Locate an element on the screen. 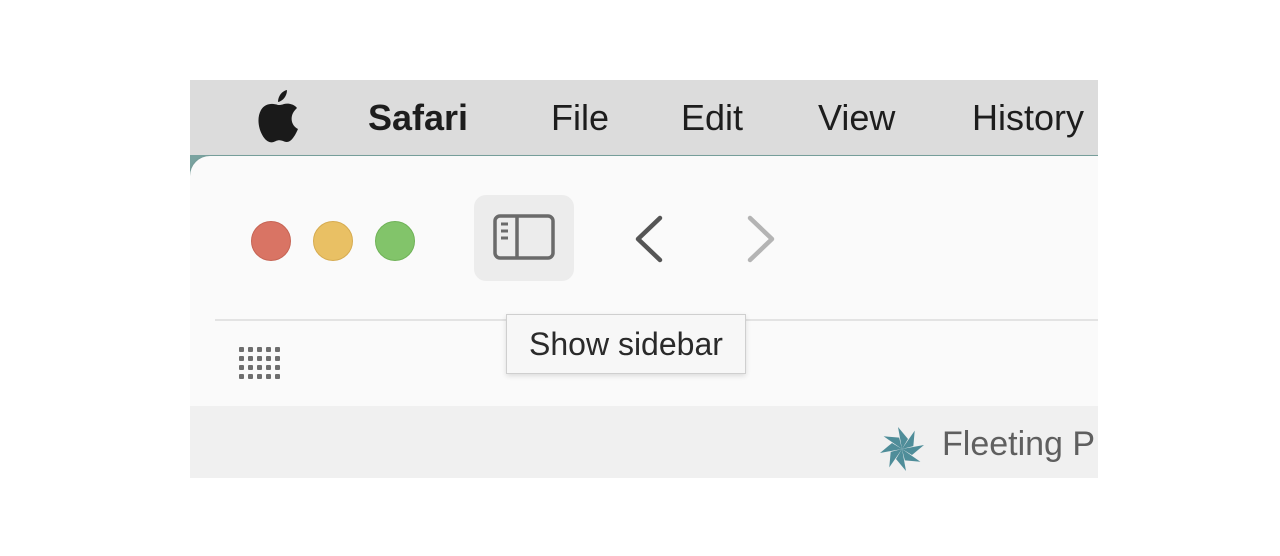  menu-file: File is located at coordinates (580, 118).